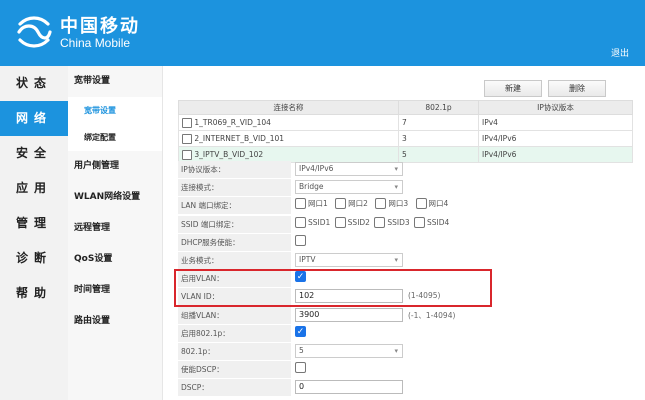 The image size is (645, 400). I want to click on enable-dscp-checkbox, so click(300, 368).